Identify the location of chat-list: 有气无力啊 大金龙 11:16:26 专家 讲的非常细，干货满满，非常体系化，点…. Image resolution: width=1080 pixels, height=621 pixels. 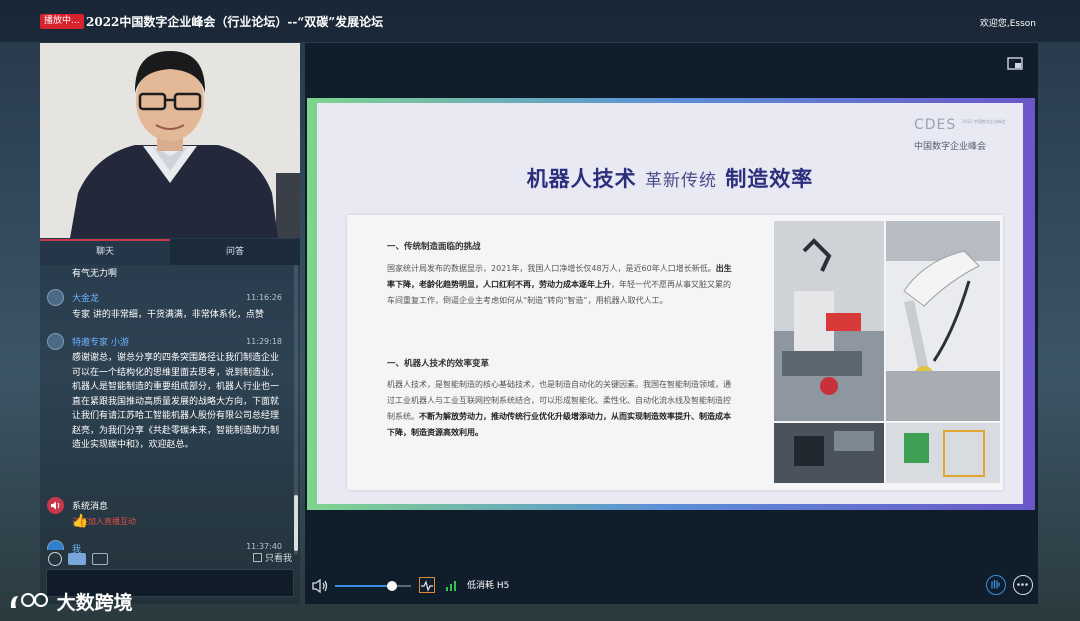
(170, 407).